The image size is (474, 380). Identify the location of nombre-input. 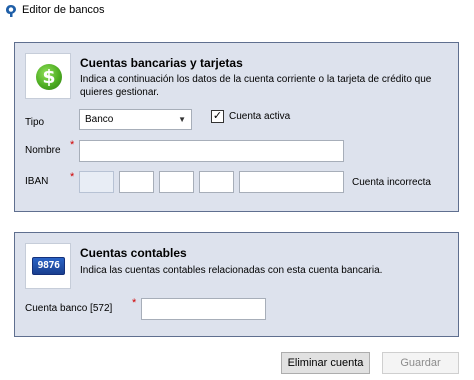
(211, 151).